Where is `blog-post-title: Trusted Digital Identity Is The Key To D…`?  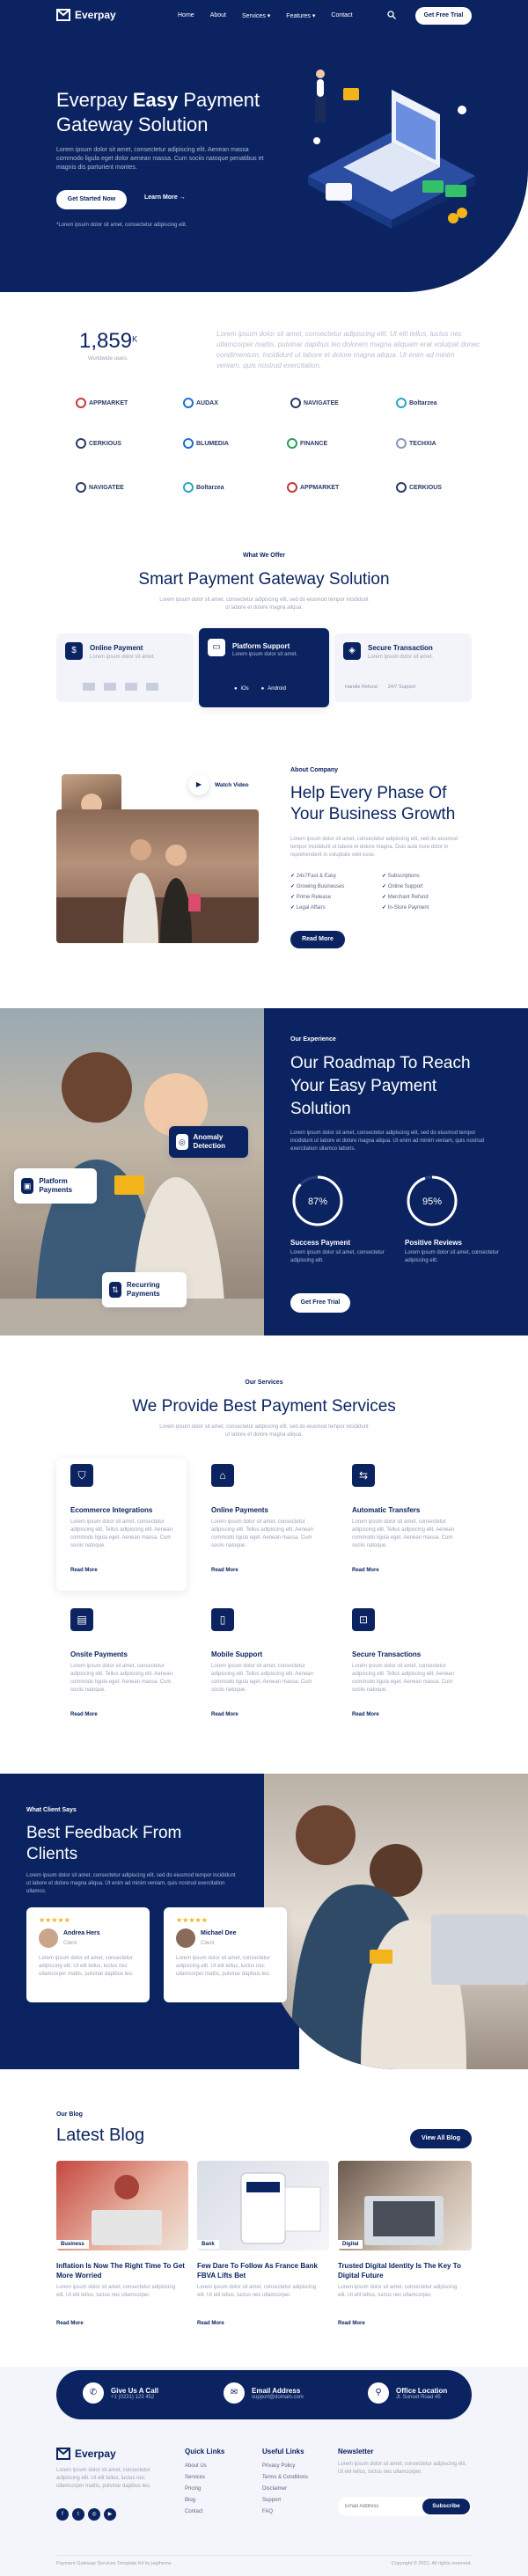 blog-post-title: Trusted Digital Identity Is The Key To D… is located at coordinates (404, 2270).